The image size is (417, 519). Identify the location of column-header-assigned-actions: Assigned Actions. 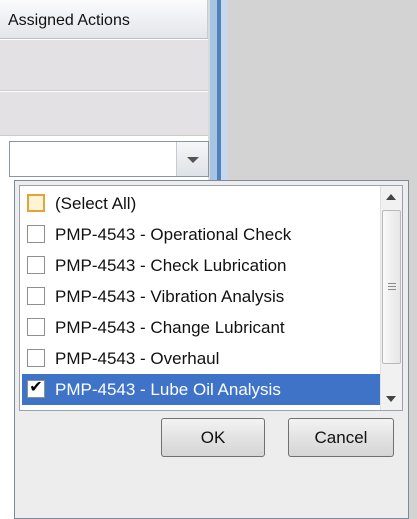
(104, 19).